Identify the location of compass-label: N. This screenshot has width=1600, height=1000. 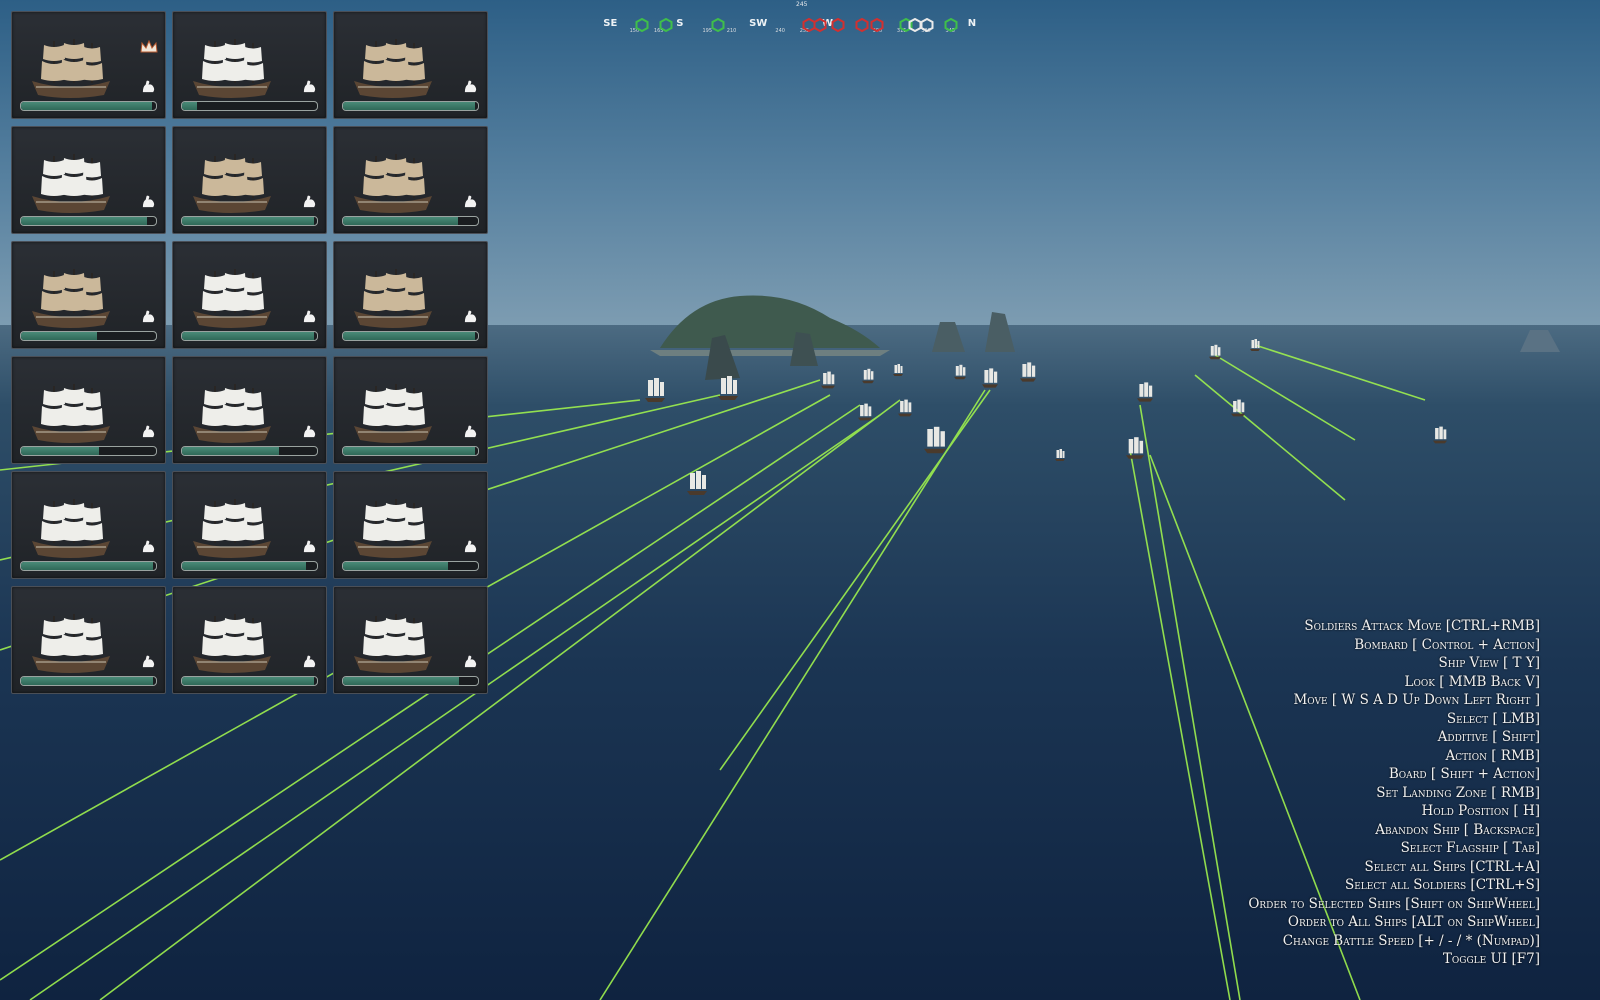
(972, 23).